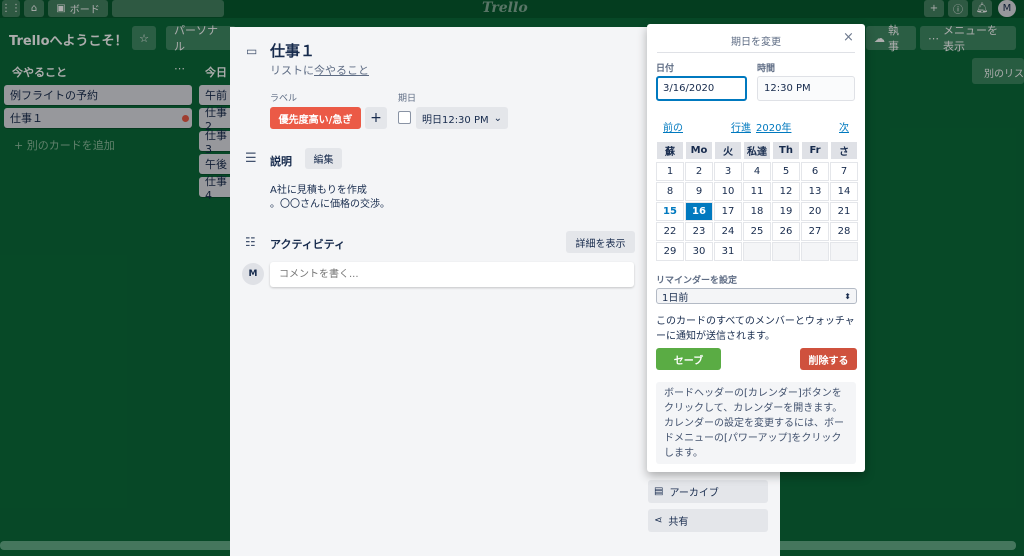 The height and width of the screenshot is (556, 1024). I want to click on calendar-day: 9, so click(699, 191).